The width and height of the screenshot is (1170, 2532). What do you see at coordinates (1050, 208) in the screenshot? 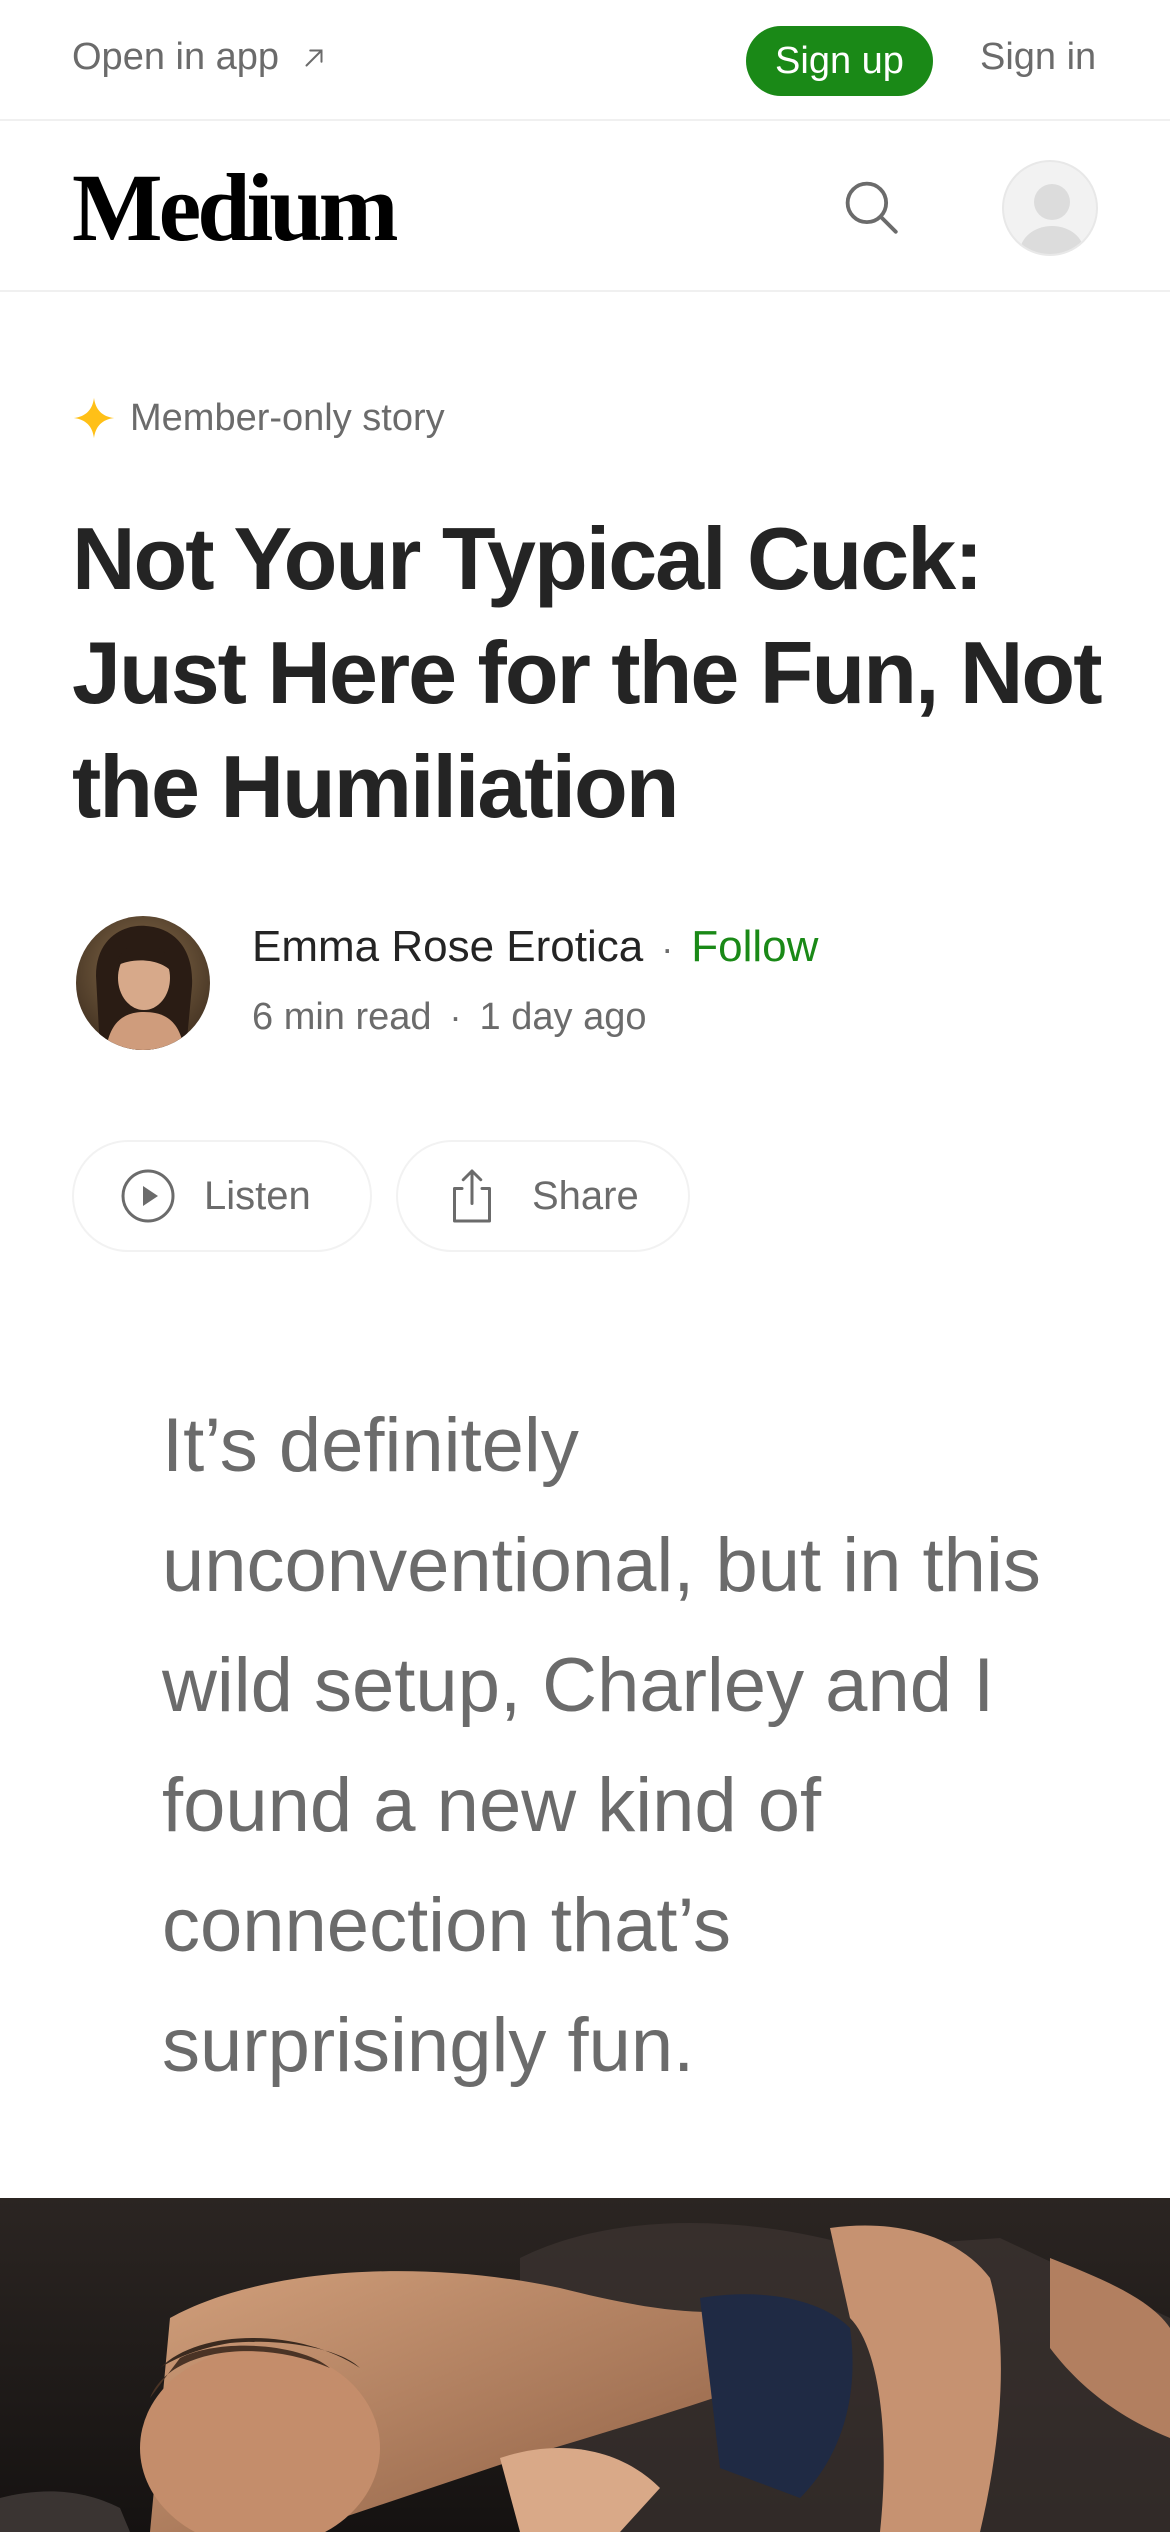
I see `user-avatar-icon` at bounding box center [1050, 208].